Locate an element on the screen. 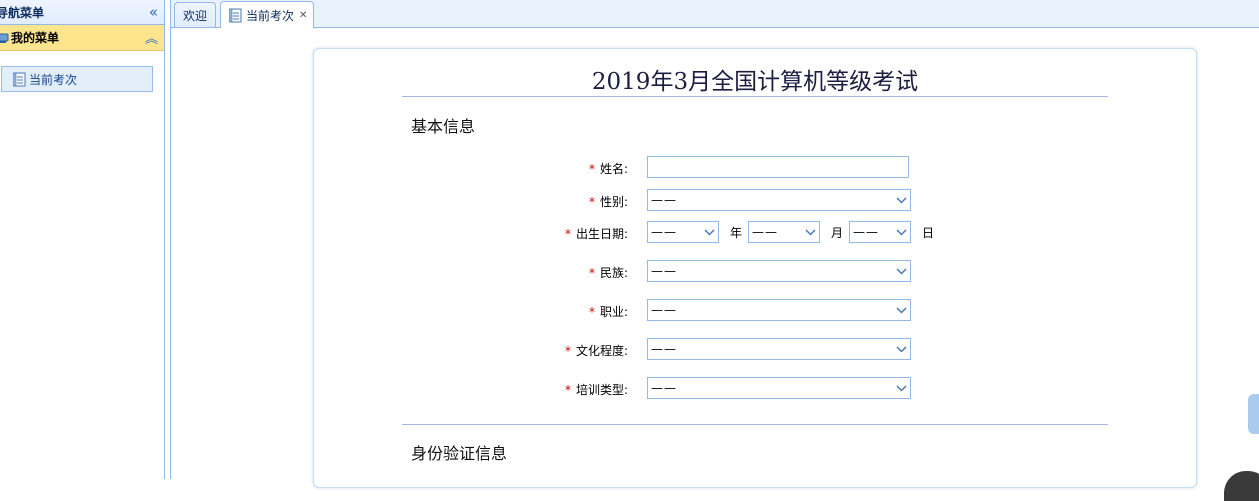 This screenshot has width=1259, height=501. nav-title: 导航菜单 is located at coordinates (22, 12).